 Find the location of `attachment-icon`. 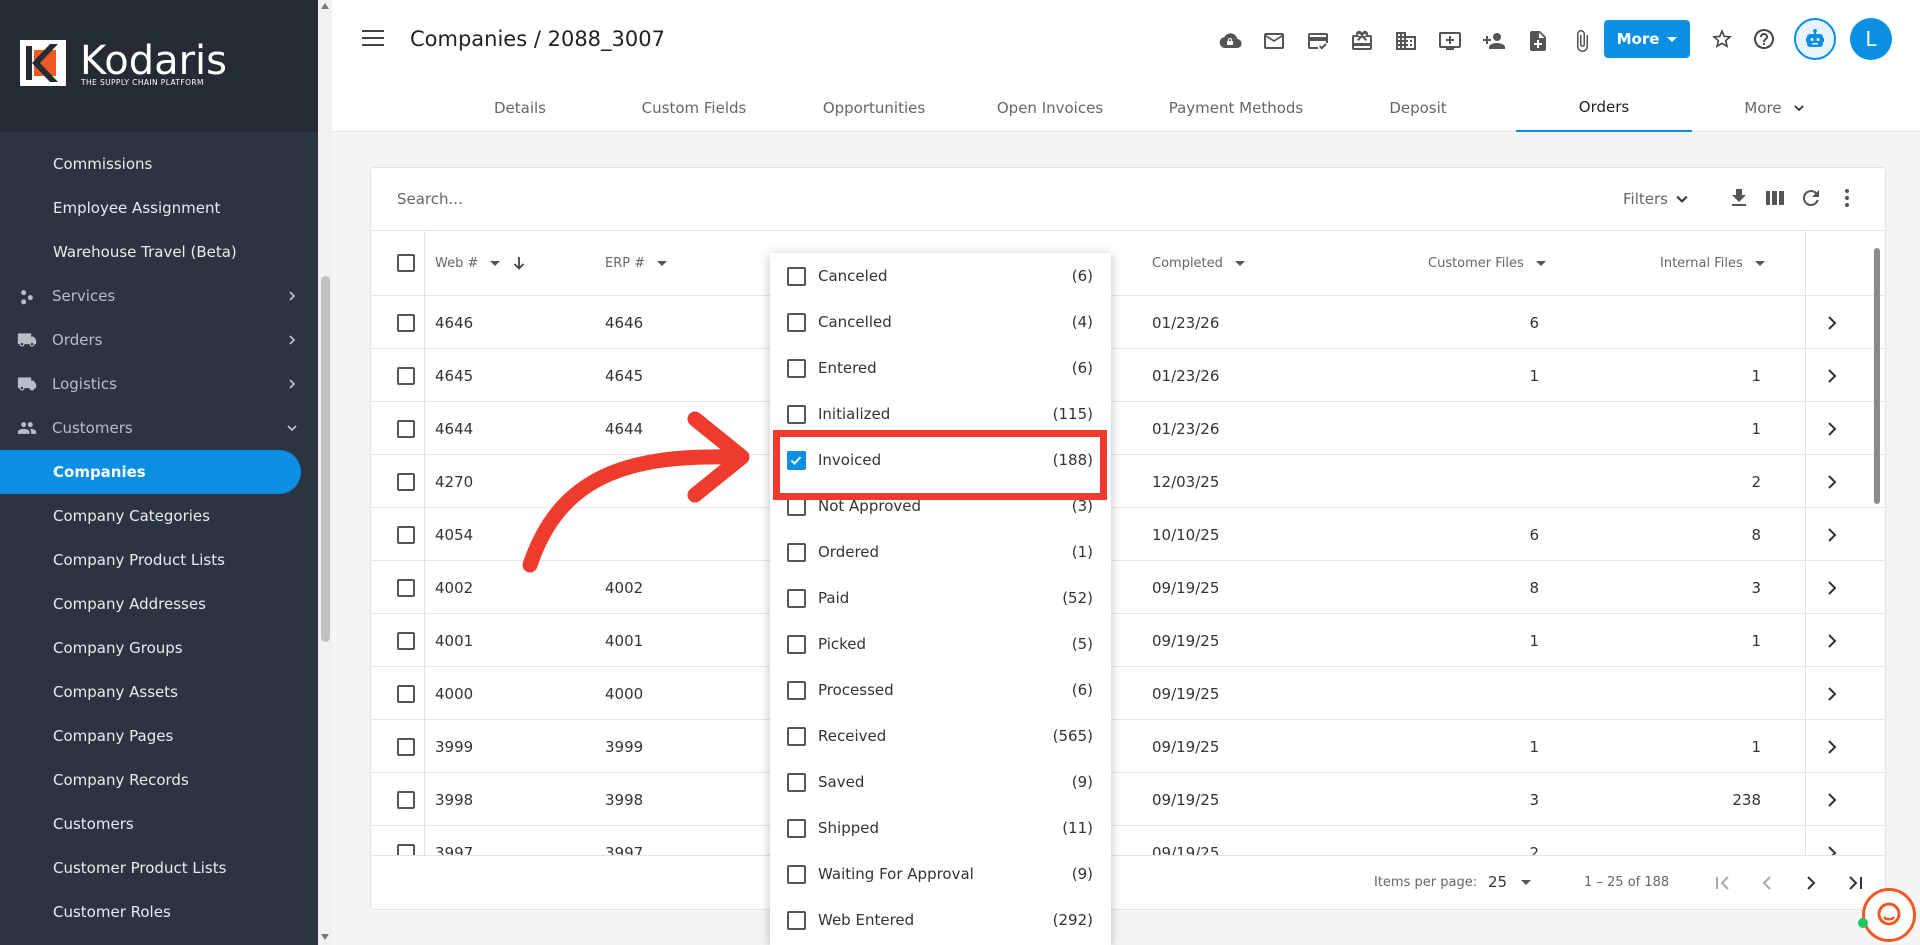

attachment-icon is located at coordinates (1582, 41).